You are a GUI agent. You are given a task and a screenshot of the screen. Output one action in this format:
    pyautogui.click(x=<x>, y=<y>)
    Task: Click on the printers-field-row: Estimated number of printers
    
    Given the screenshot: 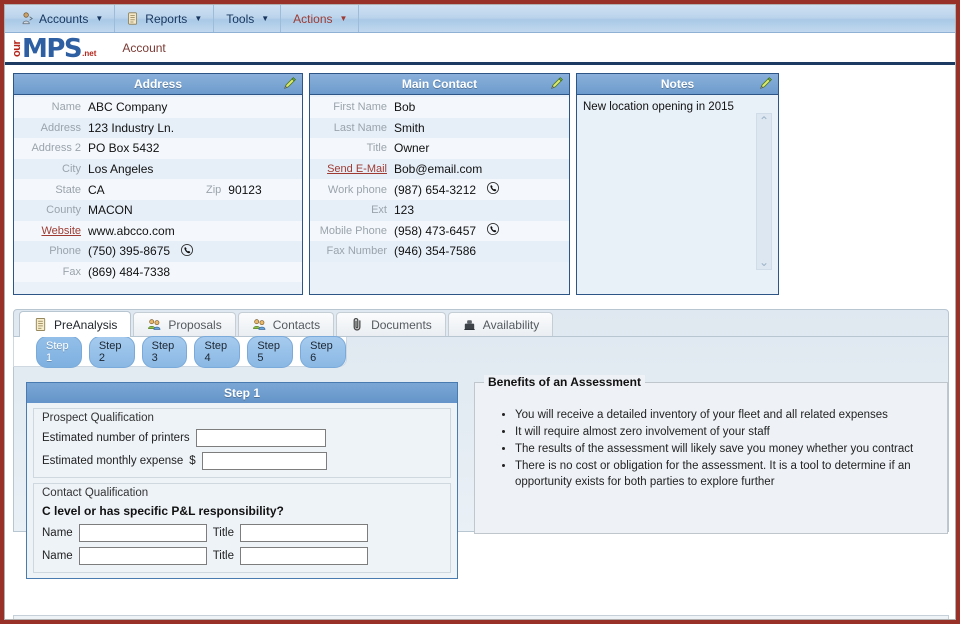 What is the action you would take?
    pyautogui.click(x=242, y=438)
    